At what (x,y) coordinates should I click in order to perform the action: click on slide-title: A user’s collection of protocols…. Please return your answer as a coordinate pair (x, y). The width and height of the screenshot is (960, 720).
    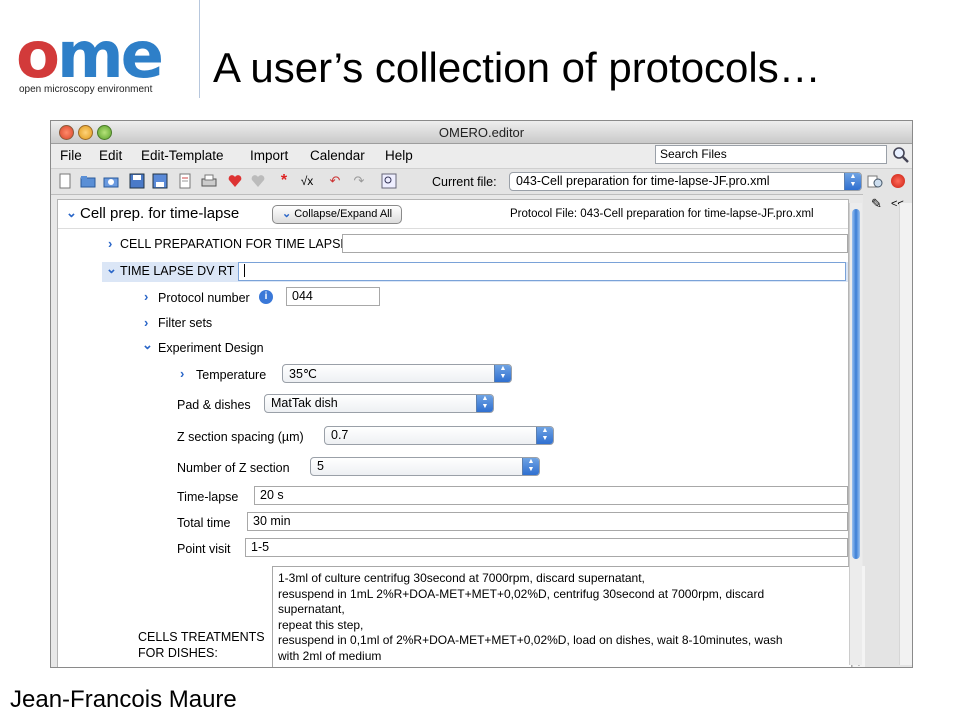
    Looking at the image, I should click on (517, 67).